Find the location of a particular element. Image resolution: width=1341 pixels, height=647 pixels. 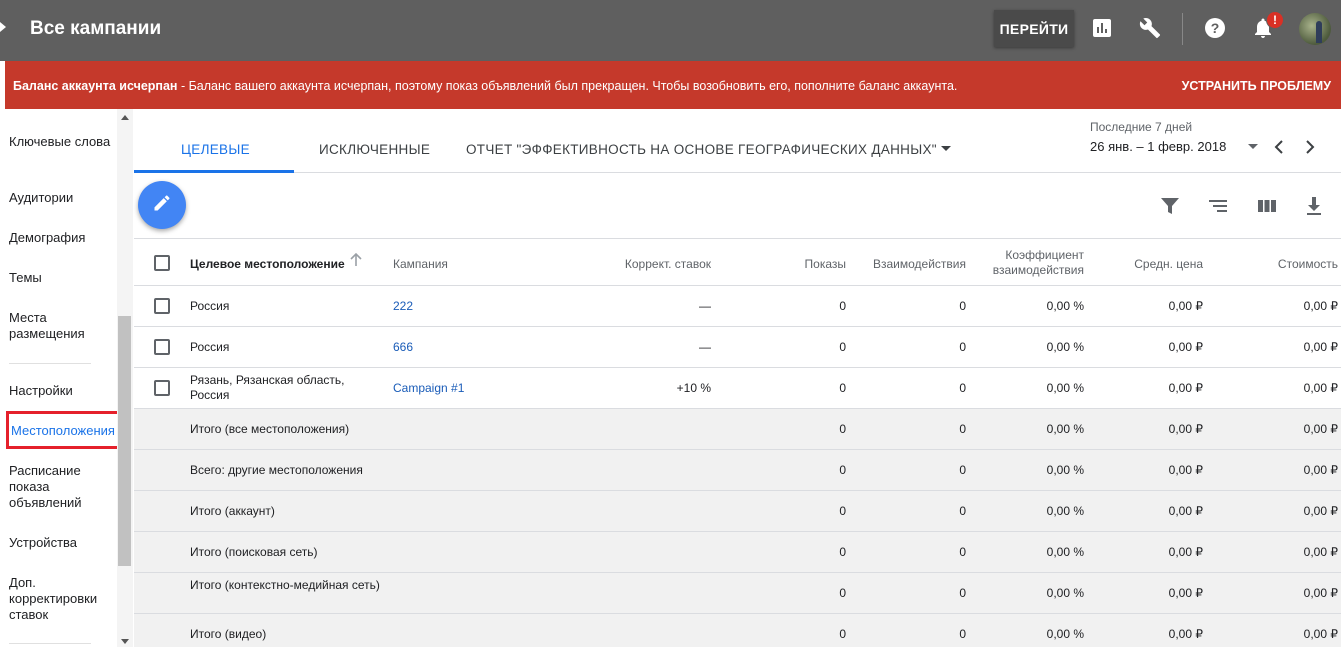

avatar is located at coordinates (1315, 29).